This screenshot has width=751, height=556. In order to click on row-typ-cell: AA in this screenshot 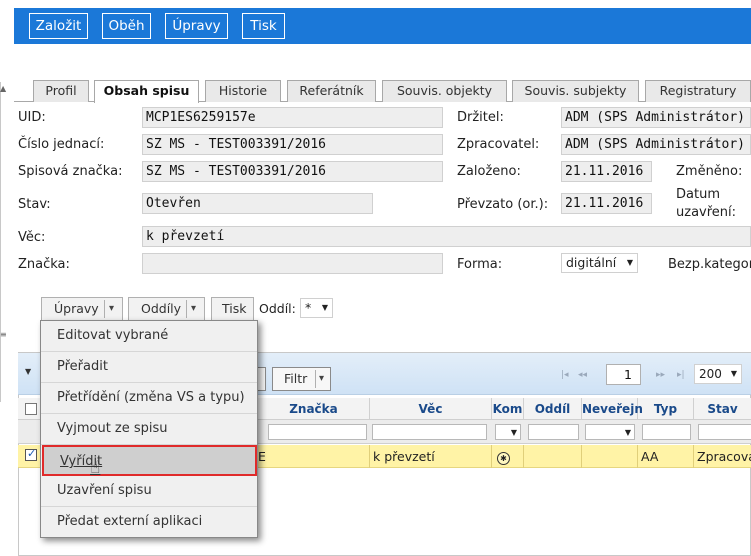, I will do `click(666, 456)`.